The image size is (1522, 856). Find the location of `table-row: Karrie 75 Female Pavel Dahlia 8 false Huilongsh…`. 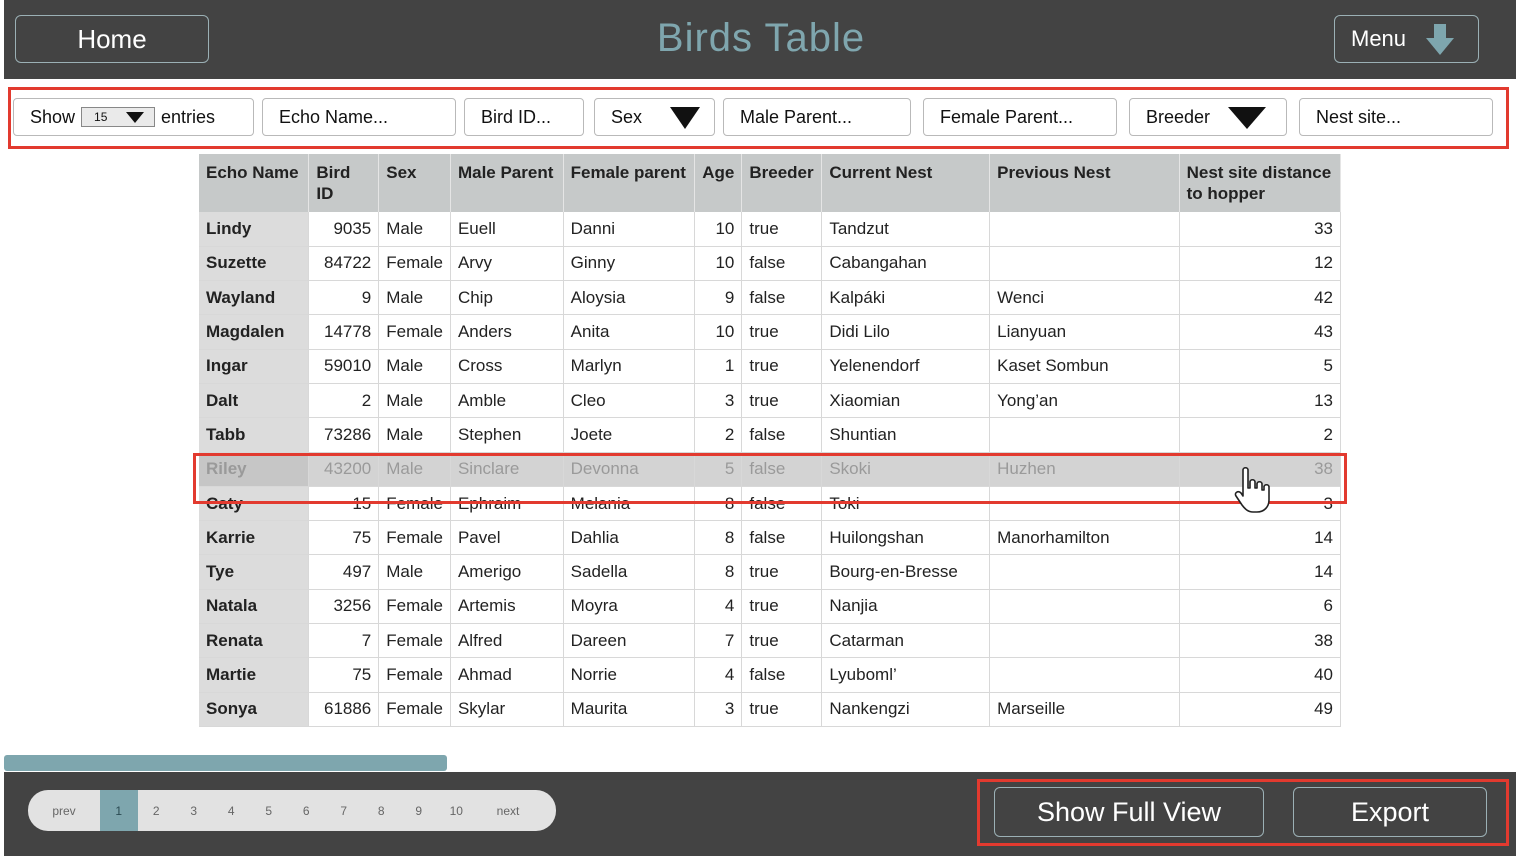

table-row: Karrie 75 Female Pavel Dahlia 8 false Huilongsh… is located at coordinates (770, 538).